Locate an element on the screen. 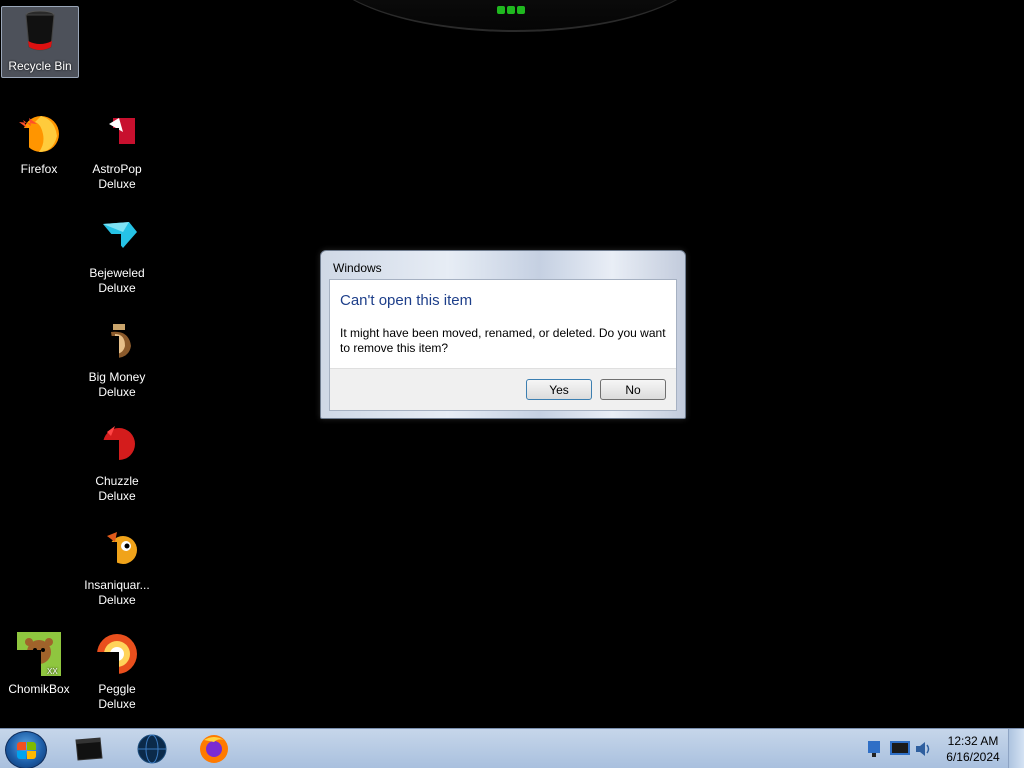 The width and height of the screenshot is (1024, 768). show-desktop-button is located at coordinates (1016, 748).